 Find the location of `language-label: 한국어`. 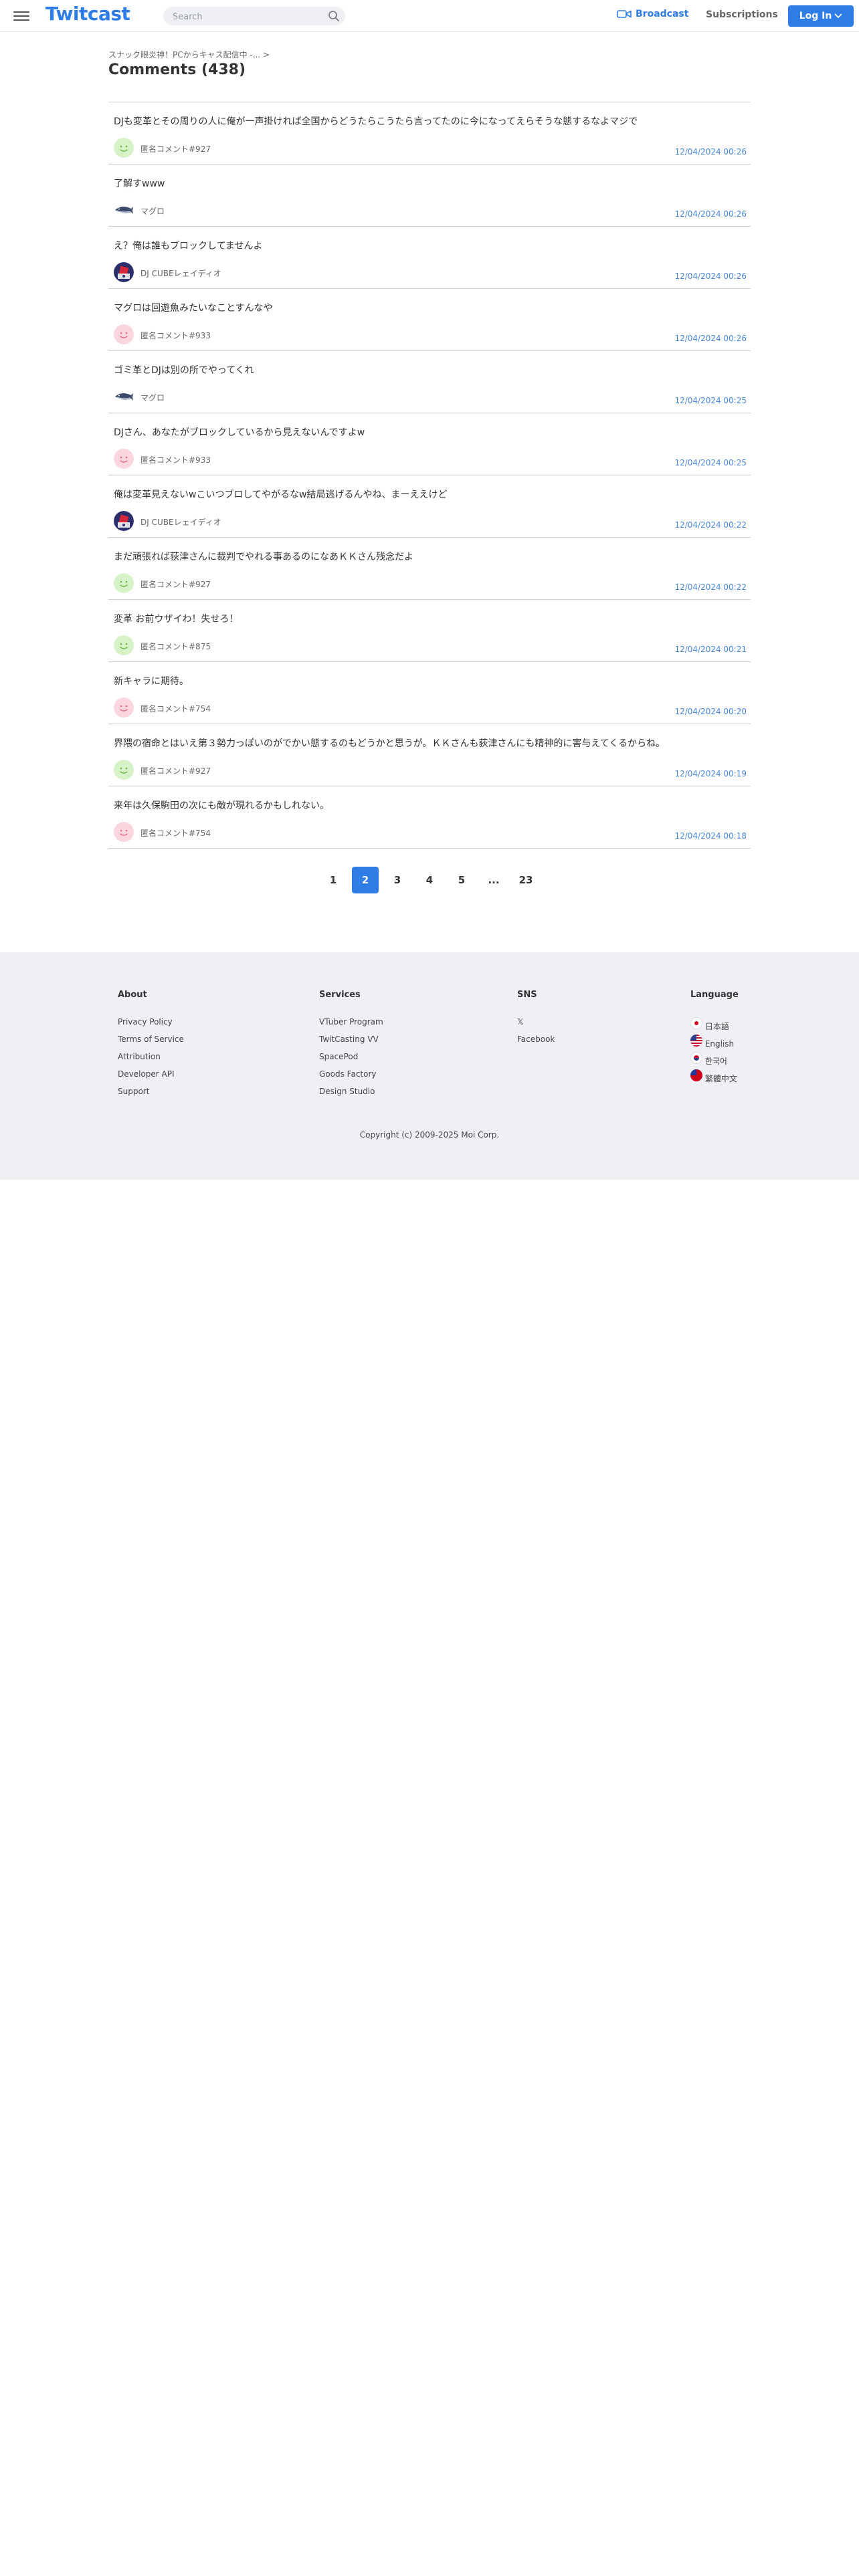

language-label: 한국어 is located at coordinates (715, 1062).